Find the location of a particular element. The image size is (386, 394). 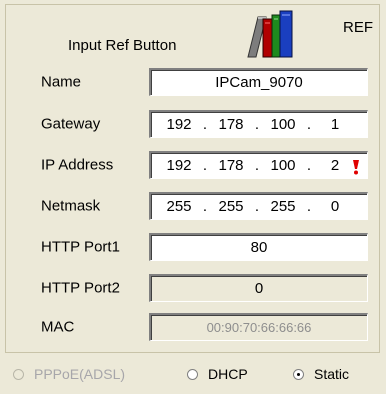

mac-input: 00:90:70:66:66:66 is located at coordinates (258, 327).